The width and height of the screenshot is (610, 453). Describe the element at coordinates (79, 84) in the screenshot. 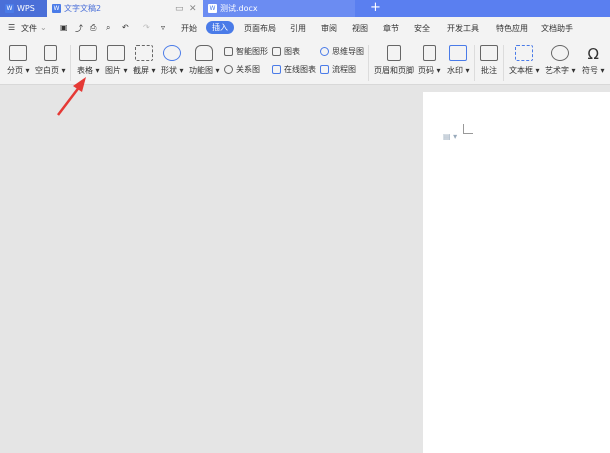

I see `arrow-head` at that location.